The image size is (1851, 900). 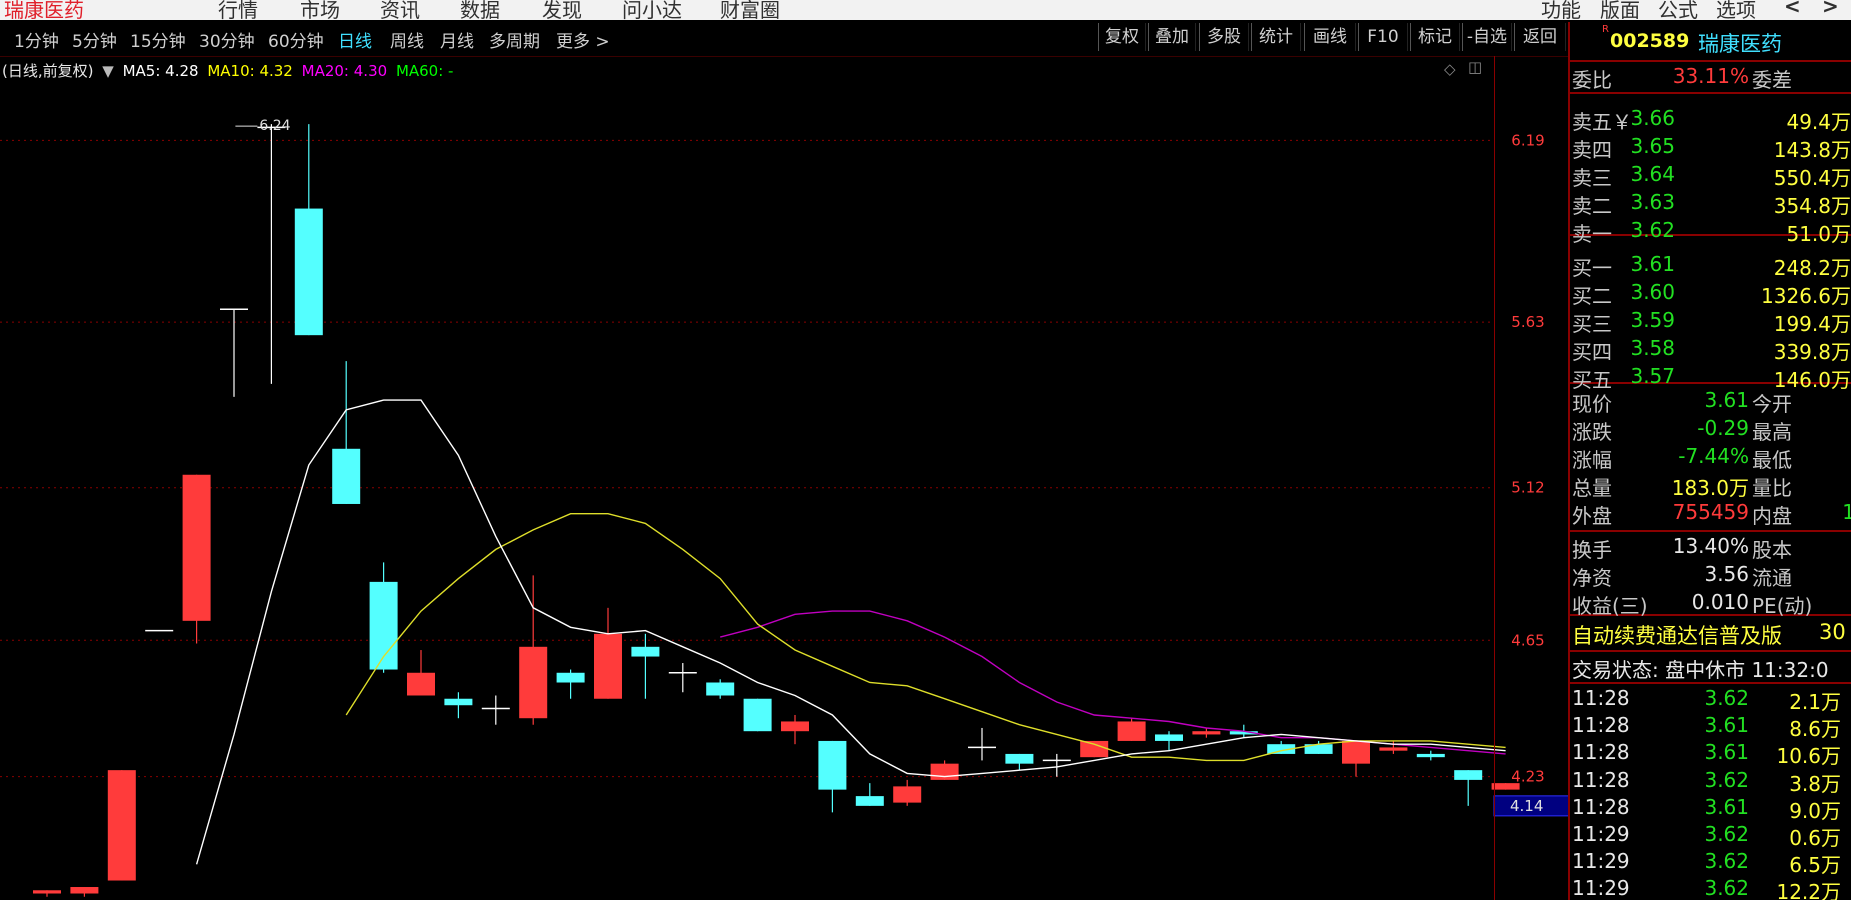 I want to click on tick-time: 11:29, so click(x=1601, y=861).